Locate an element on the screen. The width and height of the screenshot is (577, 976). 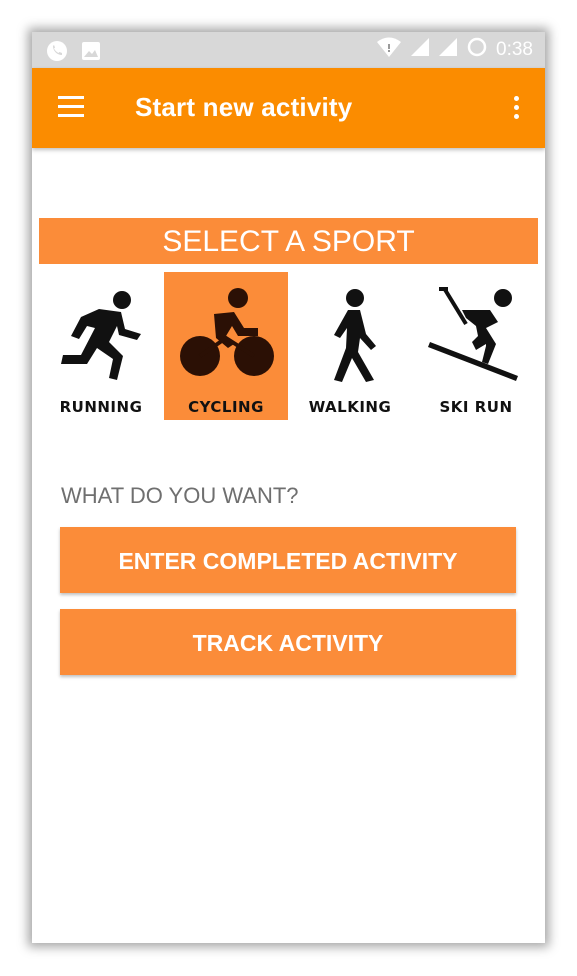
track-activity-button: TRACK ACTIVITY is located at coordinates (288, 642).